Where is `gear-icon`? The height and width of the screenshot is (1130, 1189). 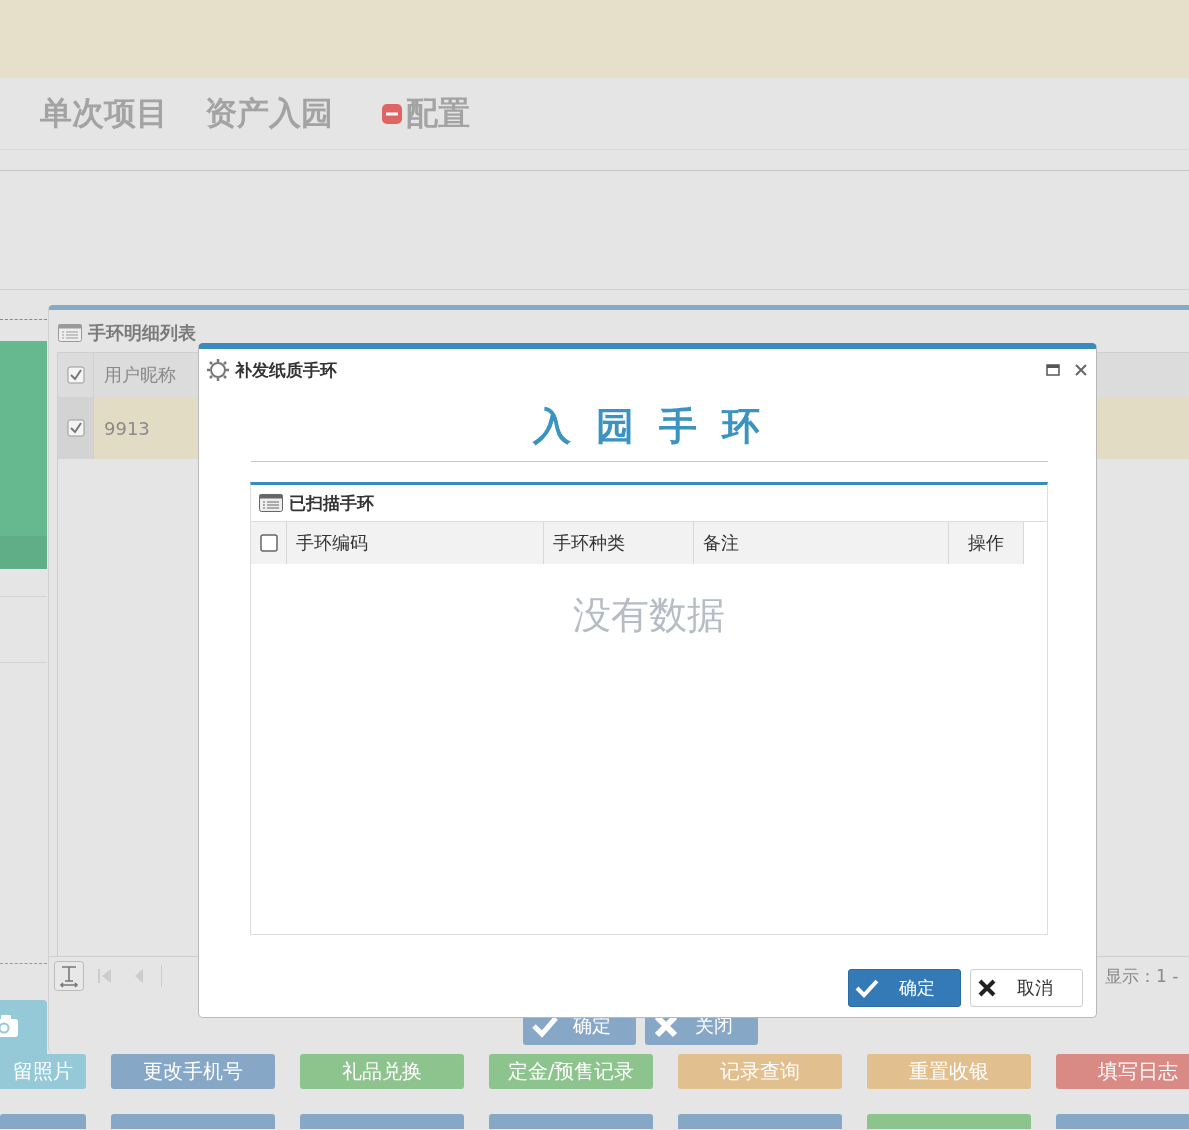
gear-icon is located at coordinates (218, 370).